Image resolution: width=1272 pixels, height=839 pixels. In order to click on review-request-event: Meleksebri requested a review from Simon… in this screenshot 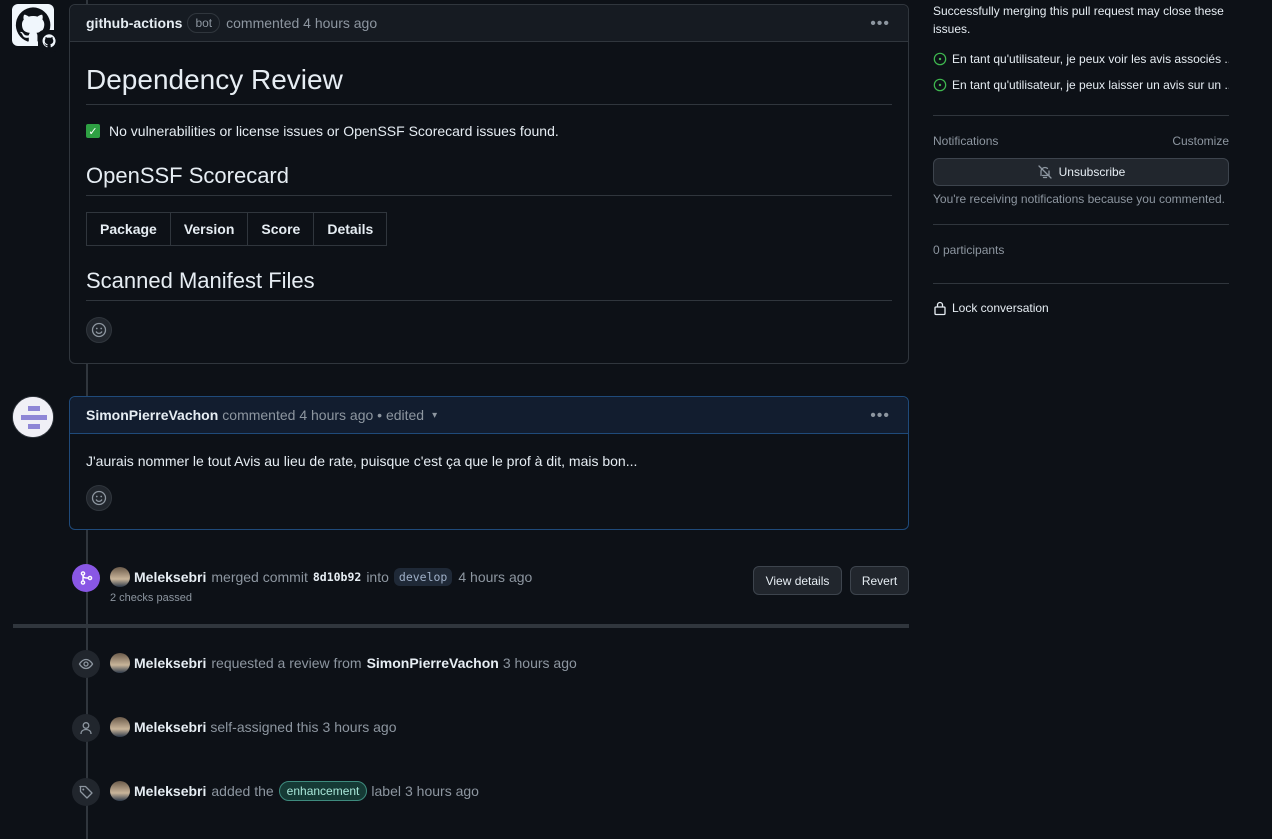, I will do `click(343, 663)`.